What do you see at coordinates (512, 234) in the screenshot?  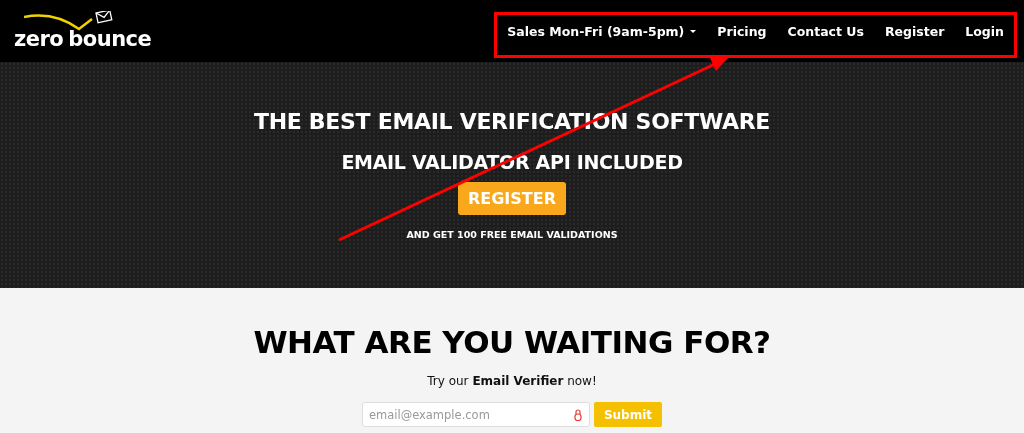 I see `hero-note: AND GET 100 FREE EMAIL VALIDATIONS` at bounding box center [512, 234].